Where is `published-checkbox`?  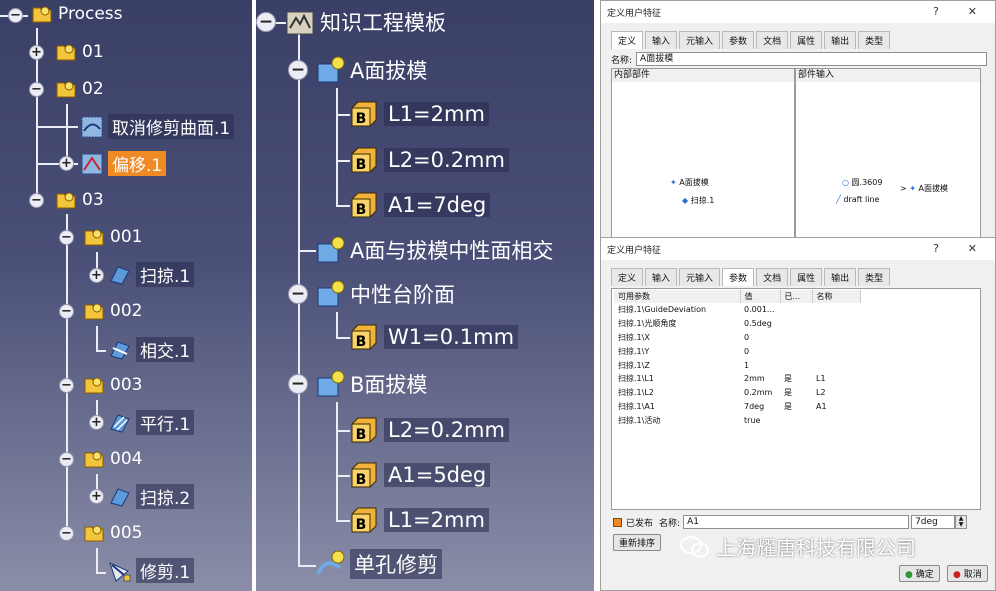 published-checkbox is located at coordinates (617, 522).